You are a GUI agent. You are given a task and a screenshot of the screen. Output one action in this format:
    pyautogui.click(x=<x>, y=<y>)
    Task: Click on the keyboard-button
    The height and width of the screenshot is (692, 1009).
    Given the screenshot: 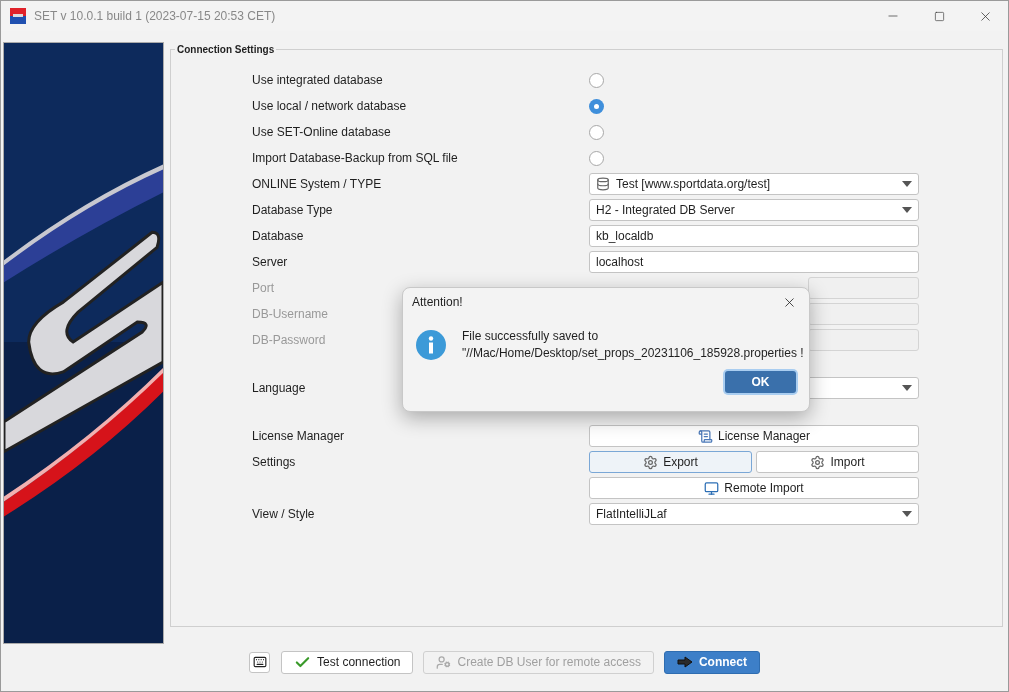 What is the action you would take?
    pyautogui.click(x=260, y=662)
    